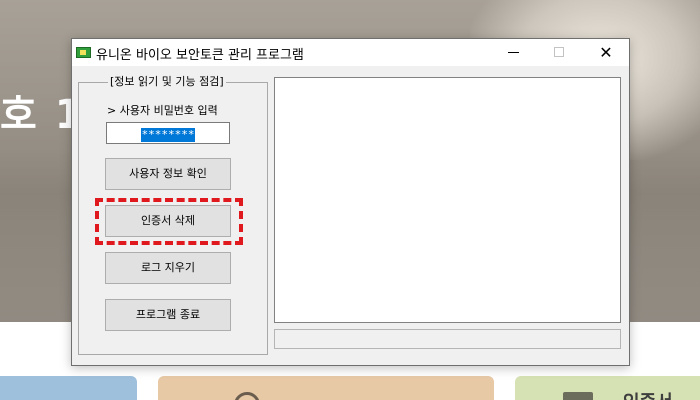 Image resolution: width=700 pixels, height=400 pixels. What do you see at coordinates (169, 221) in the screenshot?
I see `highlight-box` at bounding box center [169, 221].